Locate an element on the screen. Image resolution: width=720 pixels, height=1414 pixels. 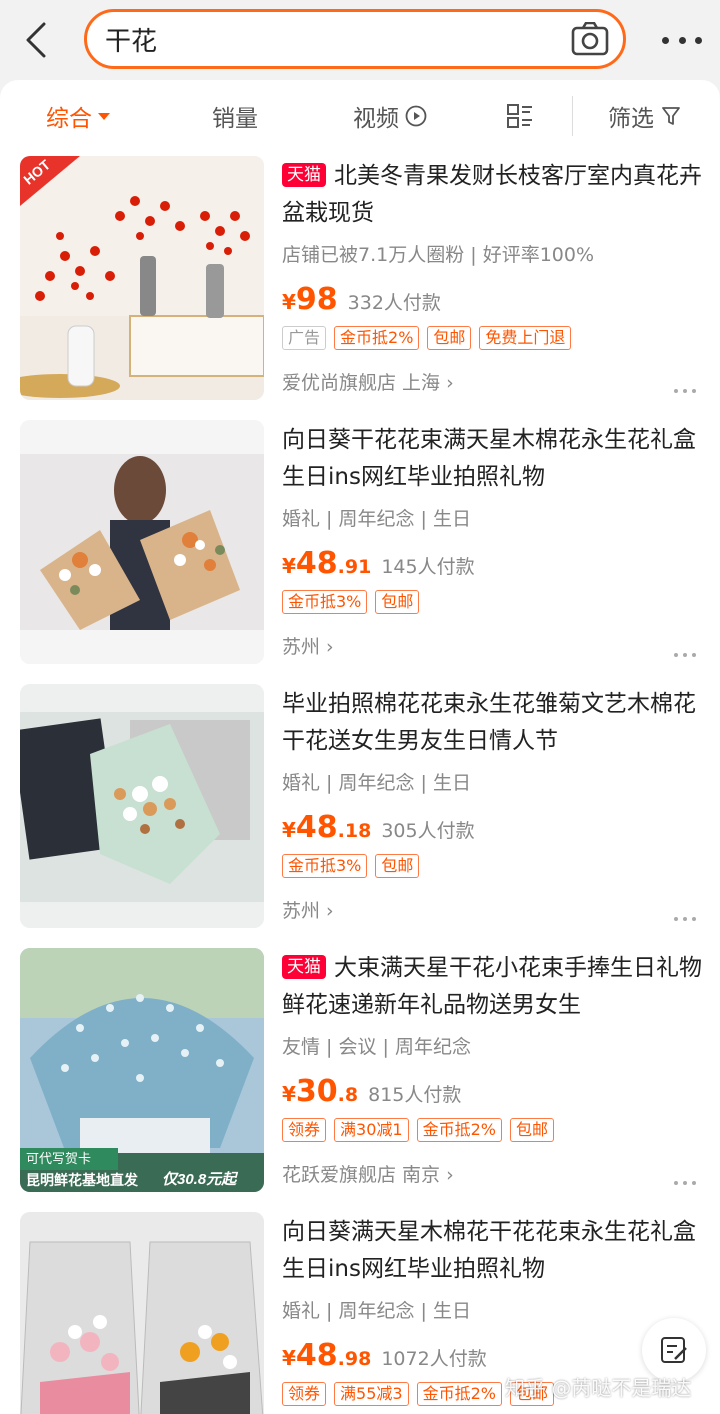
product-title: 向日葵满天星木棉花干花花束永生花礼盒生日ins网红毕业拍照礼物 is located at coordinates (492, 1251).